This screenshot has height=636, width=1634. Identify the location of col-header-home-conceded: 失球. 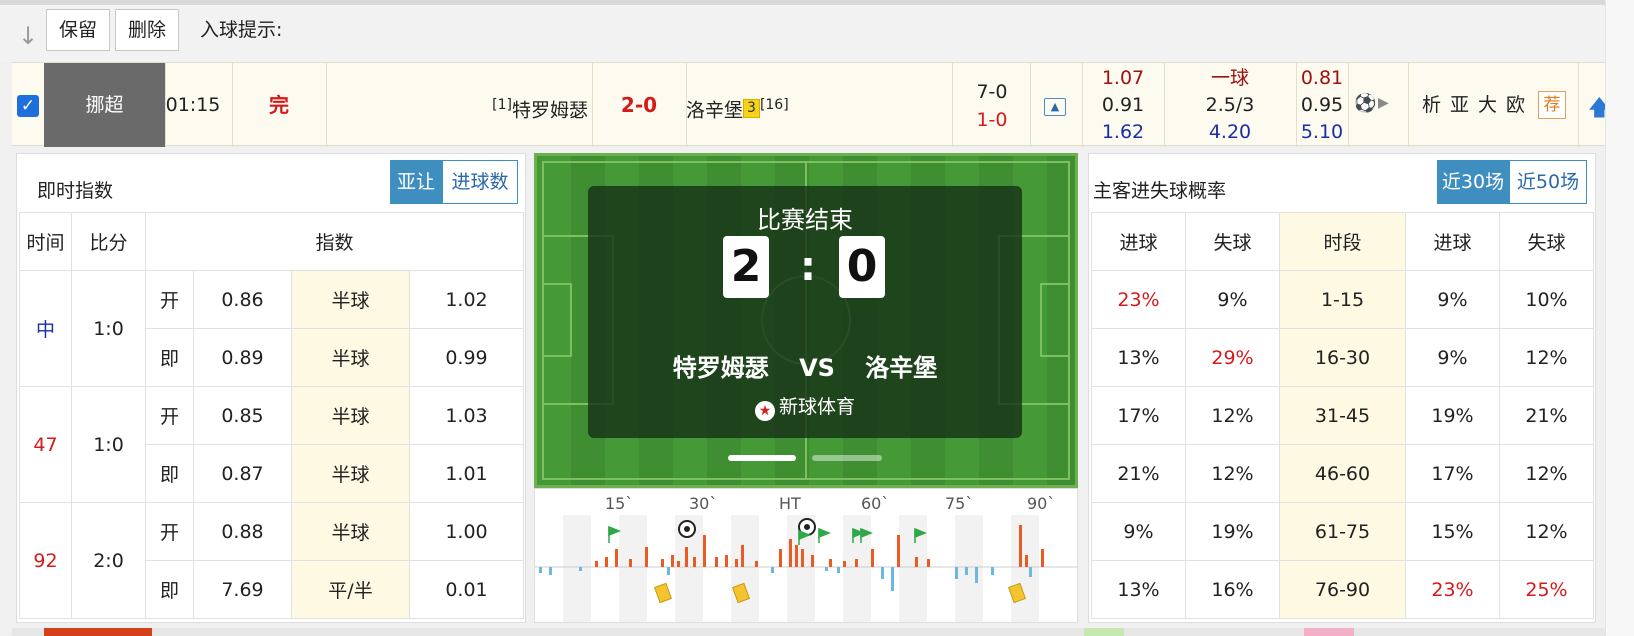
(1232, 241).